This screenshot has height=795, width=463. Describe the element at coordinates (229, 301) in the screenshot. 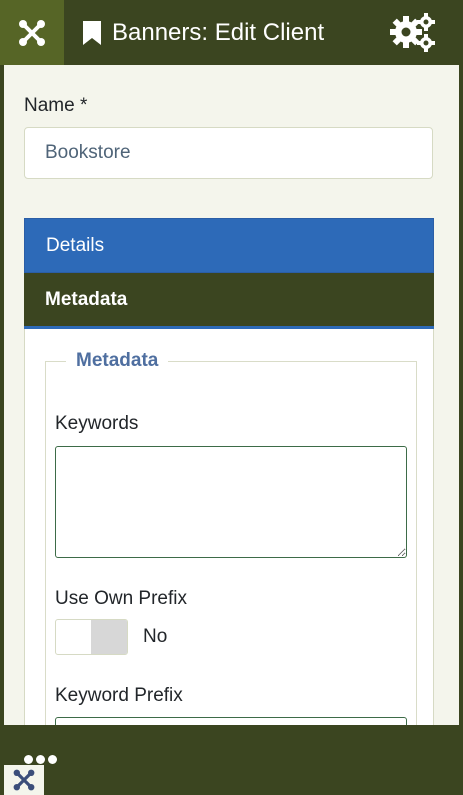

I see `tab-metadata: Metadata` at that location.